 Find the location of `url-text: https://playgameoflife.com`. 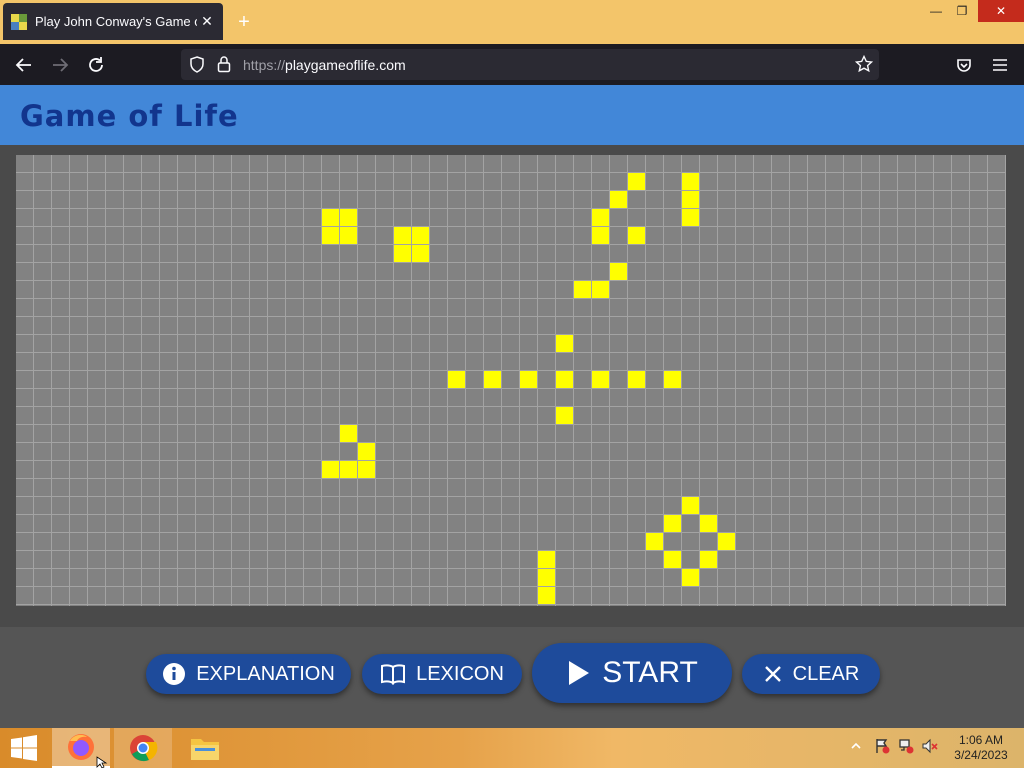

url-text: https://playgameoflife.com is located at coordinates (324, 65).